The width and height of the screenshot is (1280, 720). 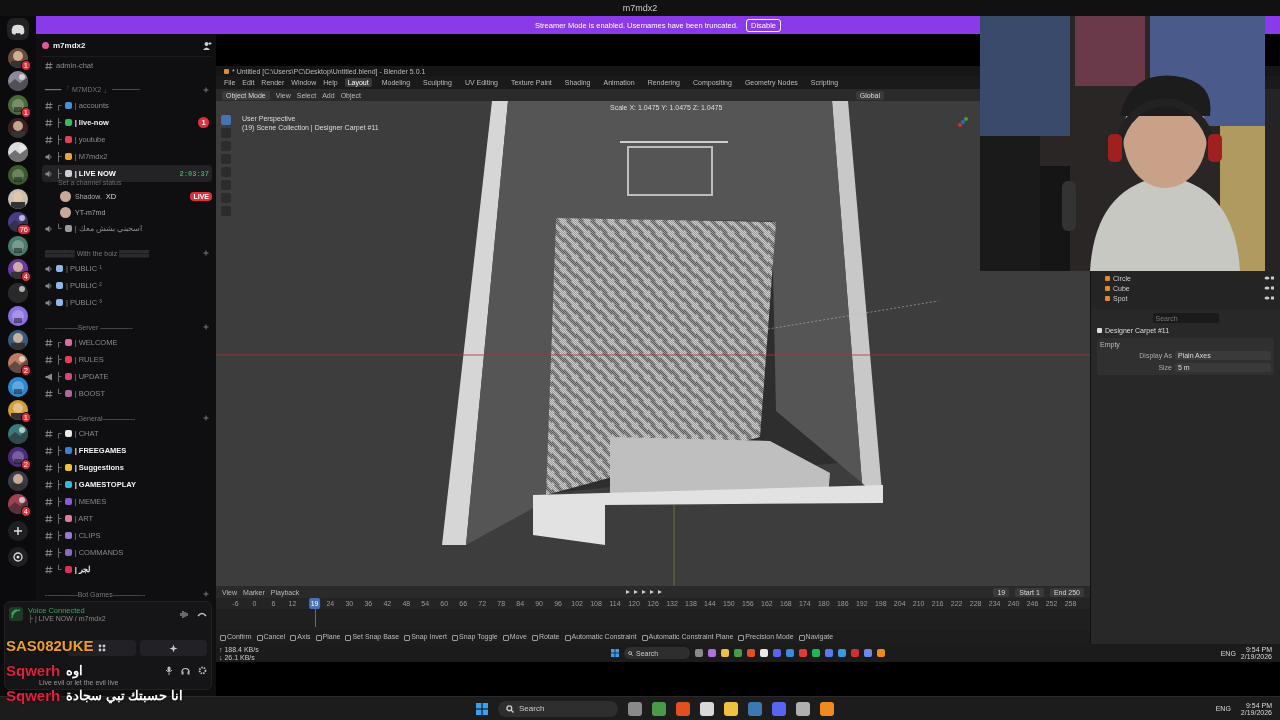 What do you see at coordinates (653, 619) in the screenshot?
I see `timeline-track` at bounding box center [653, 619].